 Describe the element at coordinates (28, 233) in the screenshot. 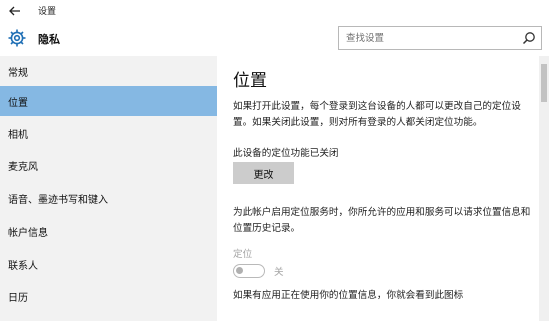

I see `sidebar-item-label: 帐户信息` at that location.